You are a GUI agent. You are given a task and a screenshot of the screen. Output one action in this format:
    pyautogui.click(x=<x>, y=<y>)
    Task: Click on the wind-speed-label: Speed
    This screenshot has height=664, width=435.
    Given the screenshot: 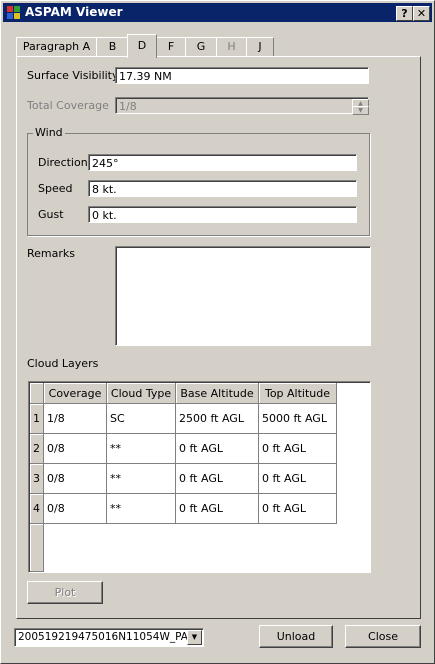 What is the action you would take?
    pyautogui.click(x=55, y=188)
    